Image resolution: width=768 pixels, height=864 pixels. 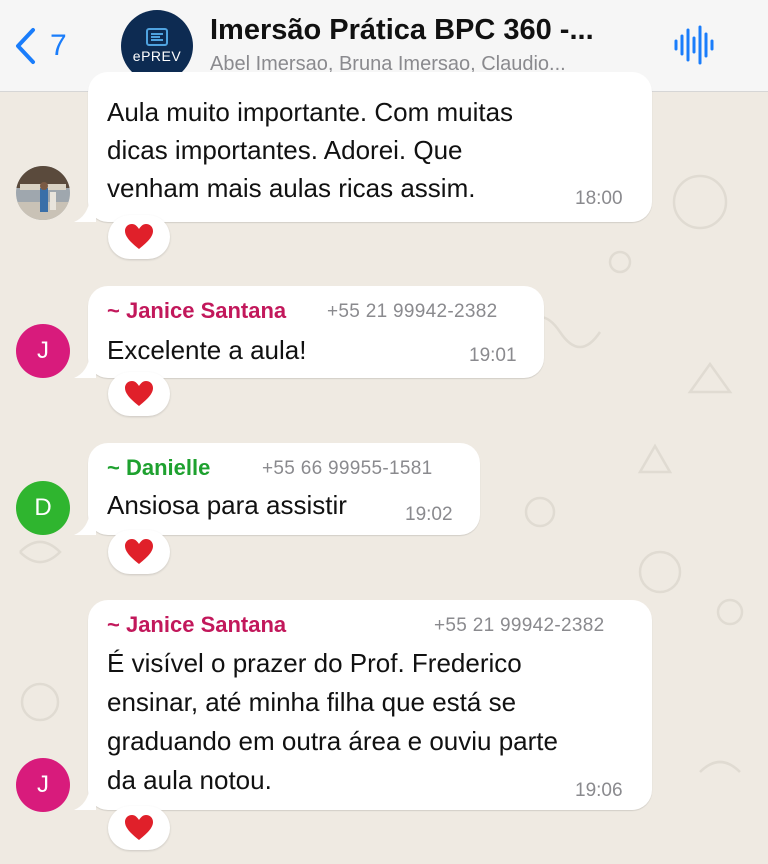 I want to click on sender-avatar: D, so click(x=43, y=508).